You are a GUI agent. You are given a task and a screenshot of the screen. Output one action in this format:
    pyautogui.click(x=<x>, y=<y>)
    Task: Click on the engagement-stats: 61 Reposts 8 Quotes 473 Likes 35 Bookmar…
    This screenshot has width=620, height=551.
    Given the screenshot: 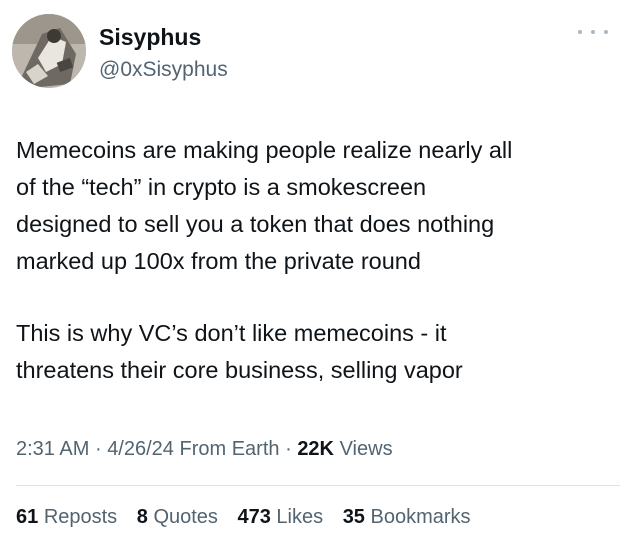 What is the action you would take?
    pyautogui.click(x=250, y=517)
    